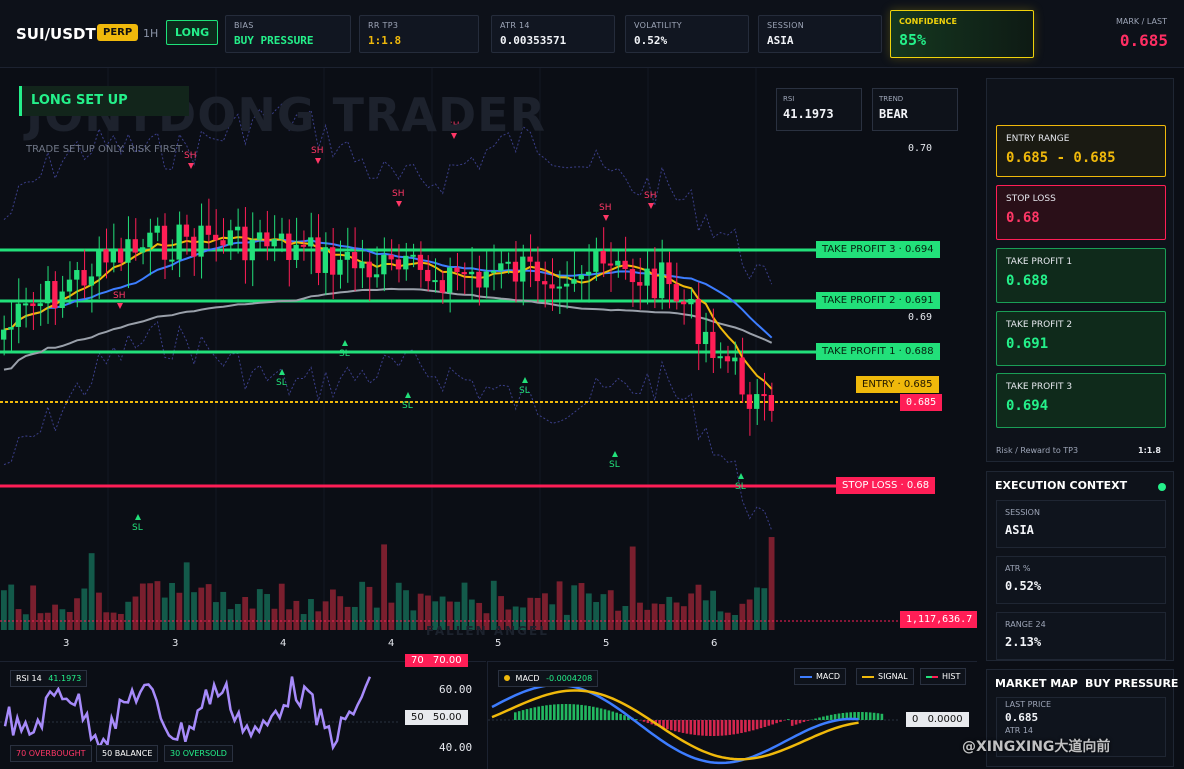  What do you see at coordinates (56, 34) in the screenshot?
I see `symbol-pair: SUI/USDT` at bounding box center [56, 34].